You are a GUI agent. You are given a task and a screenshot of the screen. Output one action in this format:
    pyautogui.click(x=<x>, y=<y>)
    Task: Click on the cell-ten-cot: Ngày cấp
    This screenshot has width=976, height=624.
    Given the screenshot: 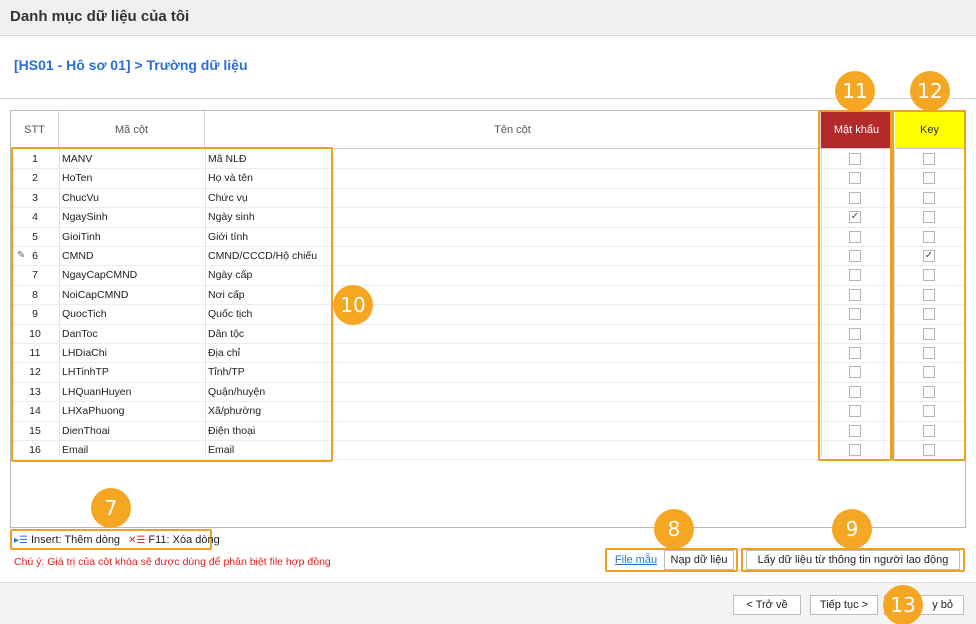 What is the action you would take?
    pyautogui.click(x=357, y=275)
    